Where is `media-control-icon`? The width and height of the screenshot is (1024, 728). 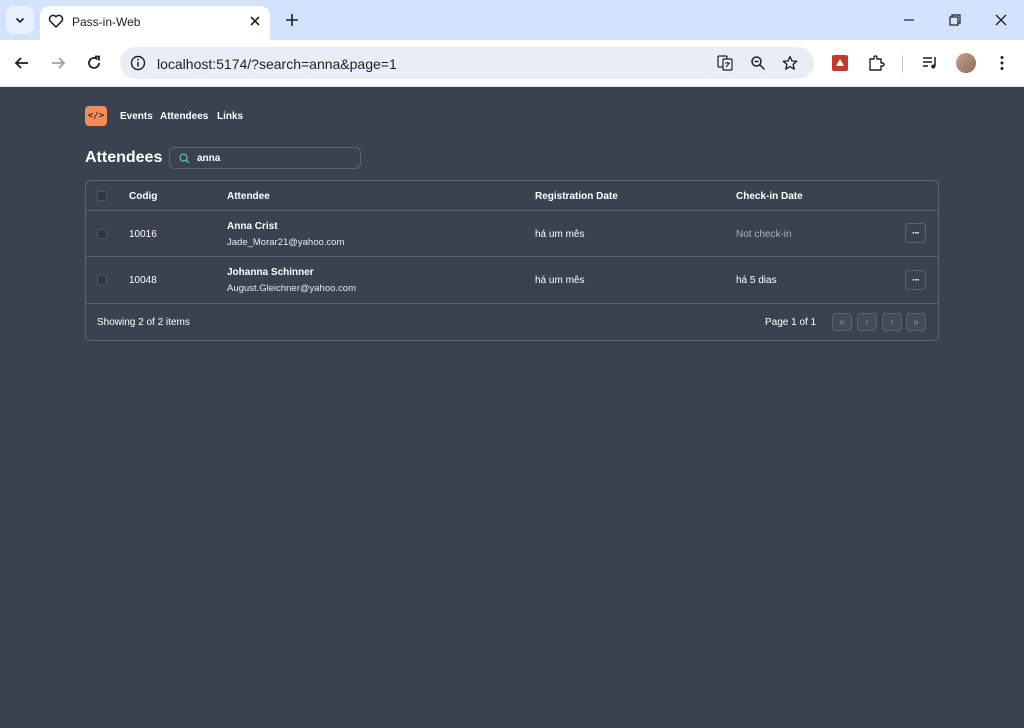
media-control-icon is located at coordinates (930, 63).